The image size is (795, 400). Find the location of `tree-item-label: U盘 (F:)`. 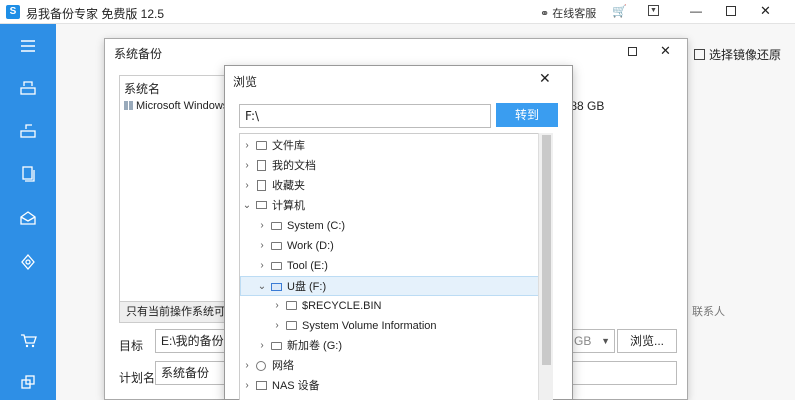

tree-item-label: U盘 (F:) is located at coordinates (307, 287).